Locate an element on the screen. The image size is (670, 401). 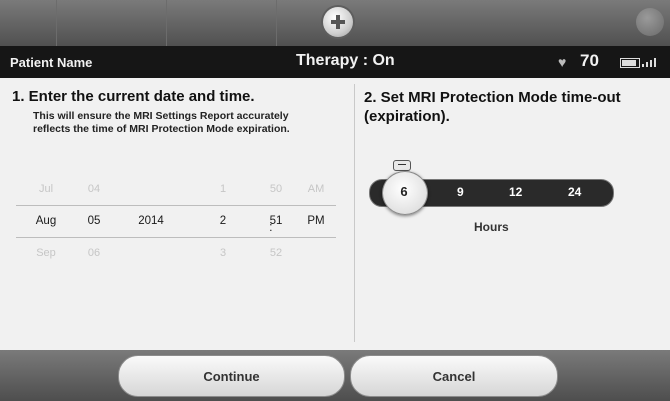
hour-option: 1 is located at coordinates (223, 189).